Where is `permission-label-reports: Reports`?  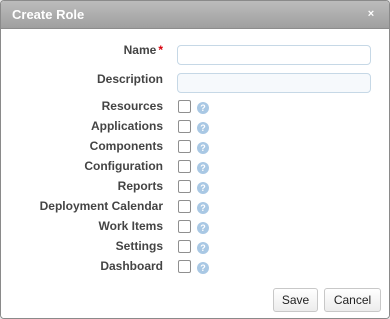 permission-label-reports: Reports is located at coordinates (140, 186).